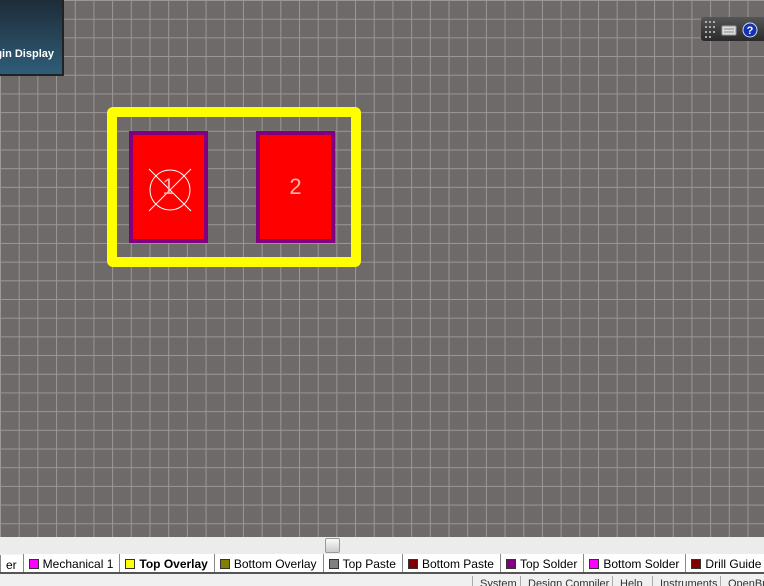 The width and height of the screenshot is (764, 586). What do you see at coordinates (729, 30) in the screenshot?
I see `keyboard-icon` at bounding box center [729, 30].